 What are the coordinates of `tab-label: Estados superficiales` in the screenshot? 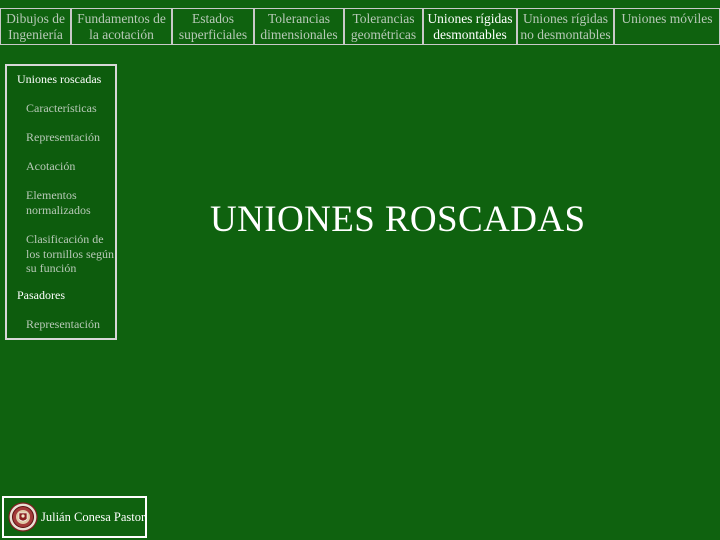 It's located at (213, 26).